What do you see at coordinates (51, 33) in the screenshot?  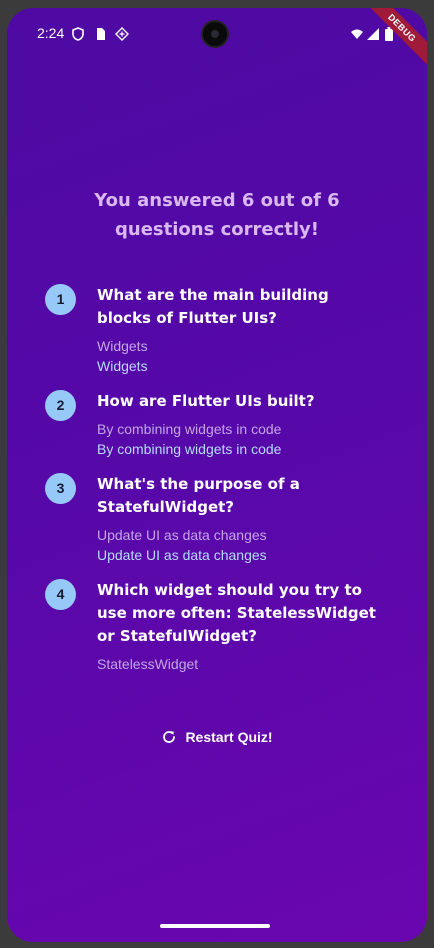 I see `status-time: 2:24` at bounding box center [51, 33].